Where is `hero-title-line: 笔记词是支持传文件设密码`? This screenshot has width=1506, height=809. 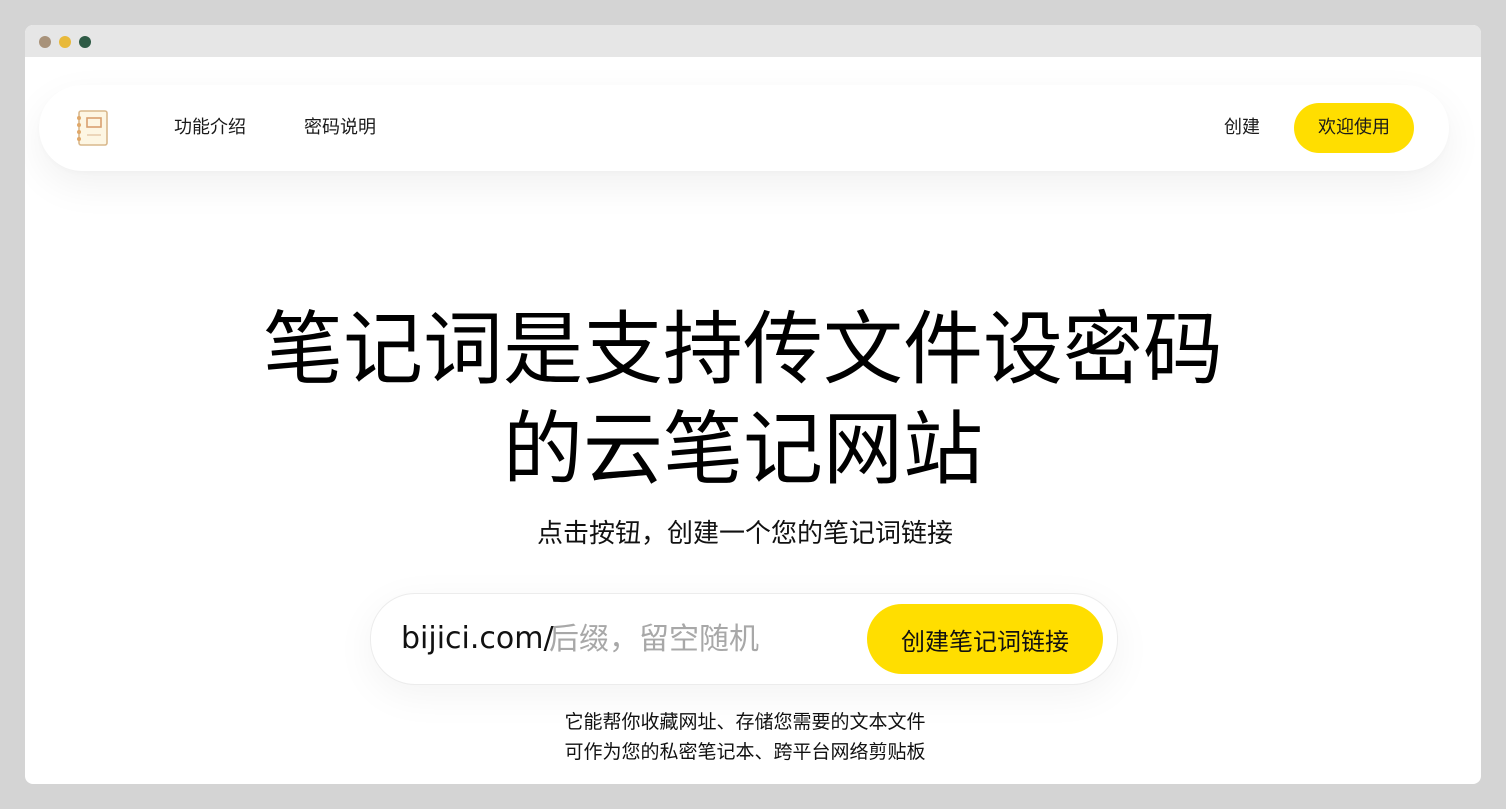
hero-title-line: 笔记词是支持传文件设密码 is located at coordinates (743, 349).